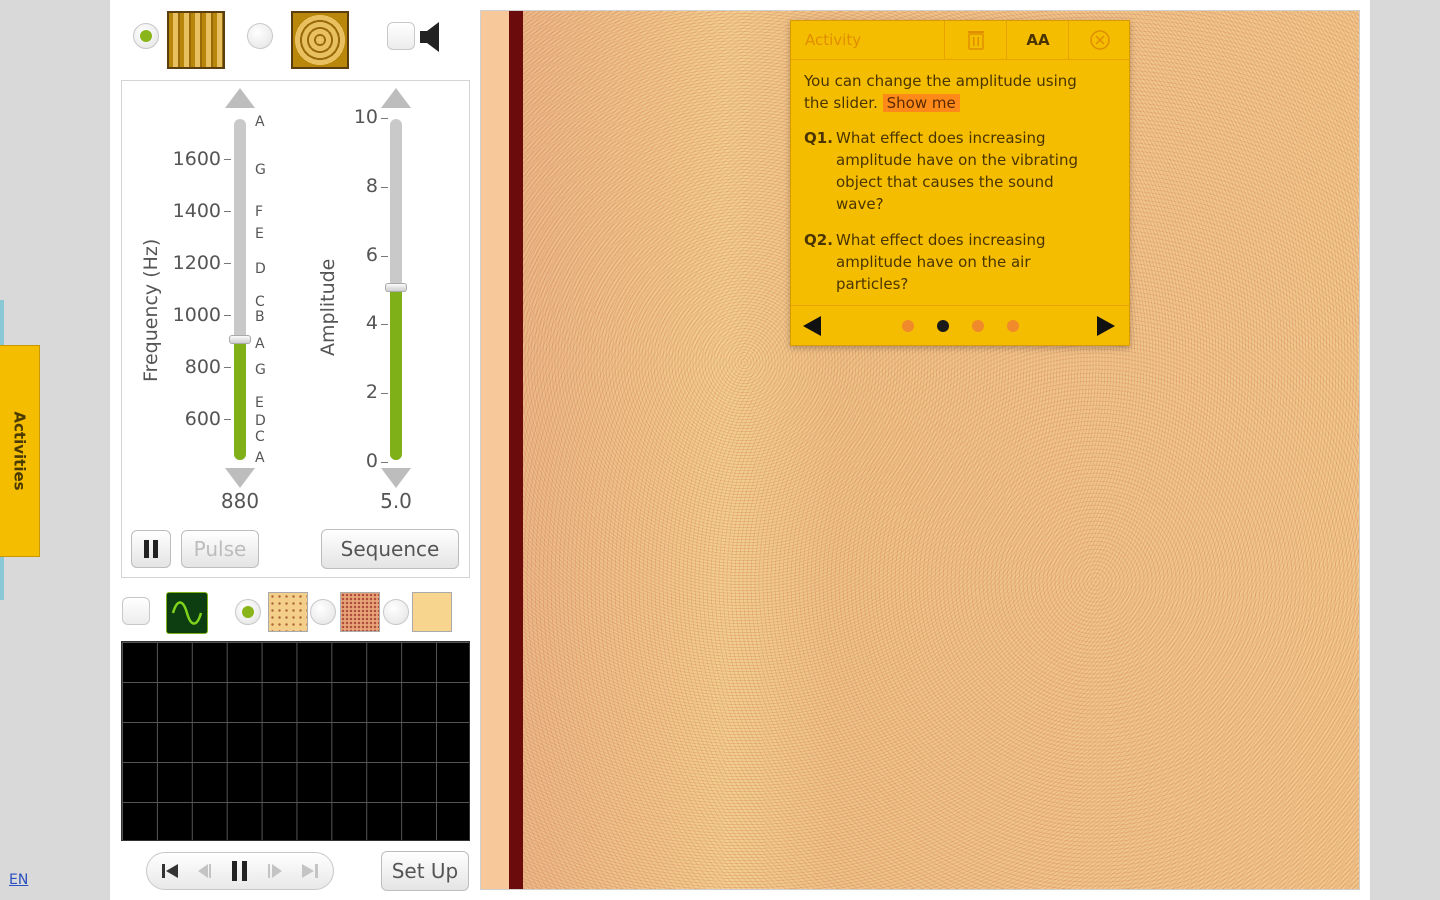 Image resolution: width=1440 pixels, height=900 pixels. What do you see at coordinates (328, 307) in the screenshot?
I see `amplitude-axis-title: Amplitude` at bounding box center [328, 307].